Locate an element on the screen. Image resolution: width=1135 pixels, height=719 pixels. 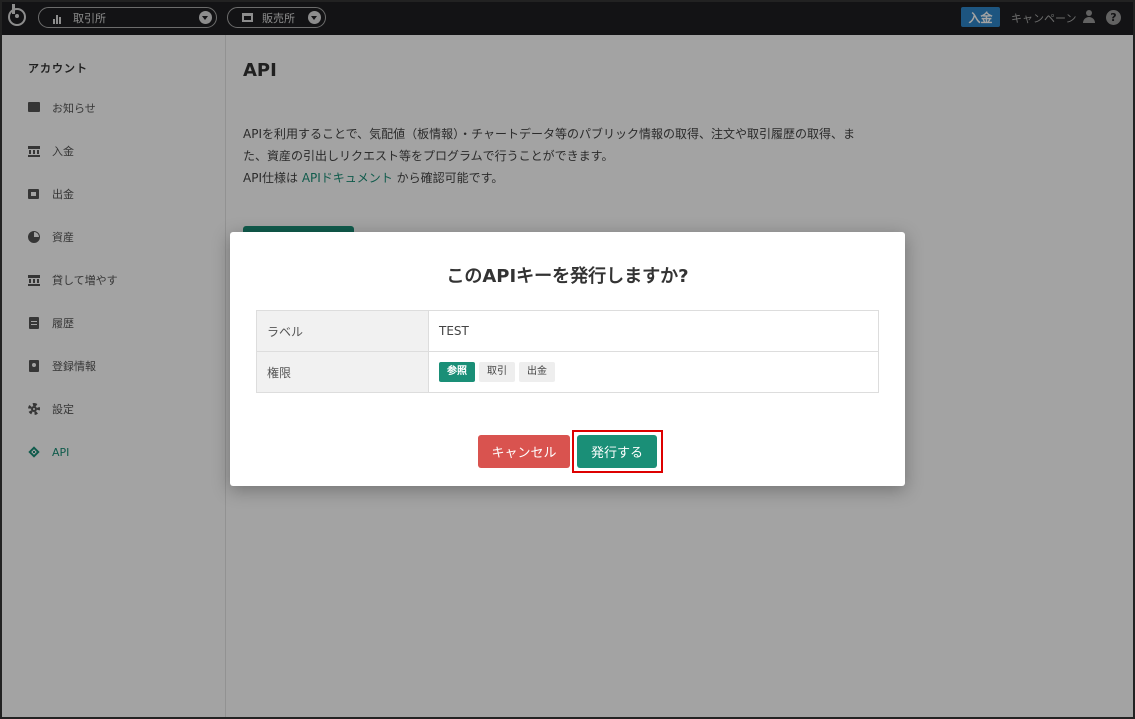
table-row: 権限 参照 取引 出金 is located at coordinates (567, 372).